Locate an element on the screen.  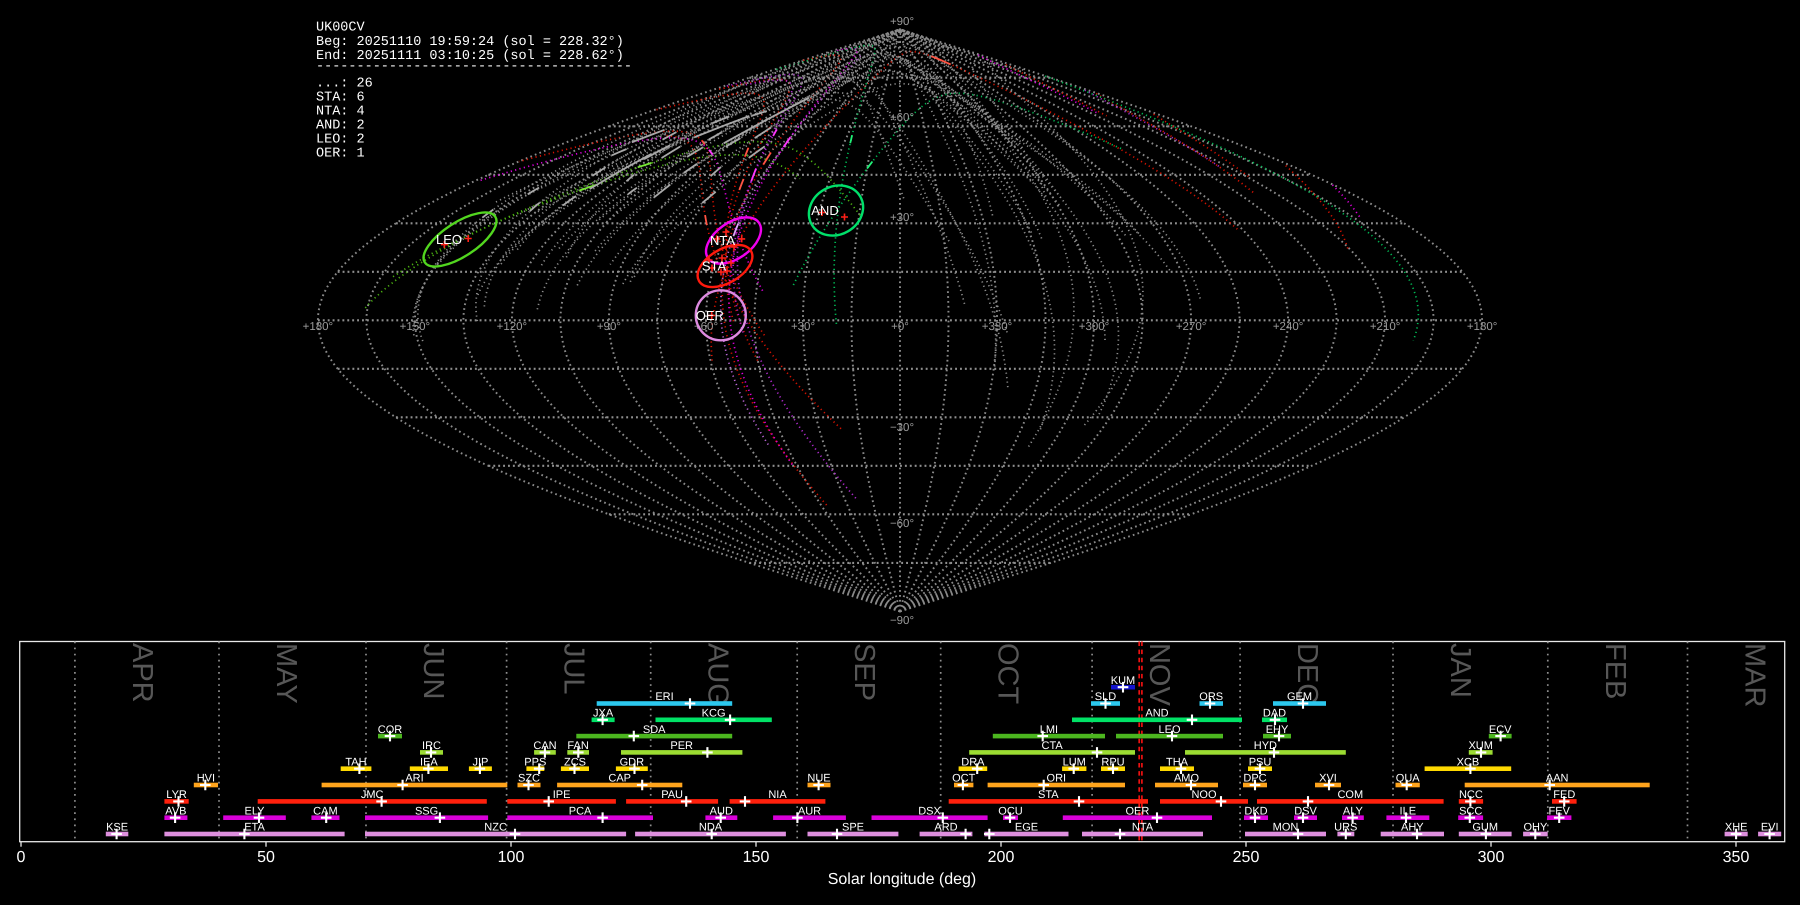
svg-text: +30° is located at coordinates (902, 218).